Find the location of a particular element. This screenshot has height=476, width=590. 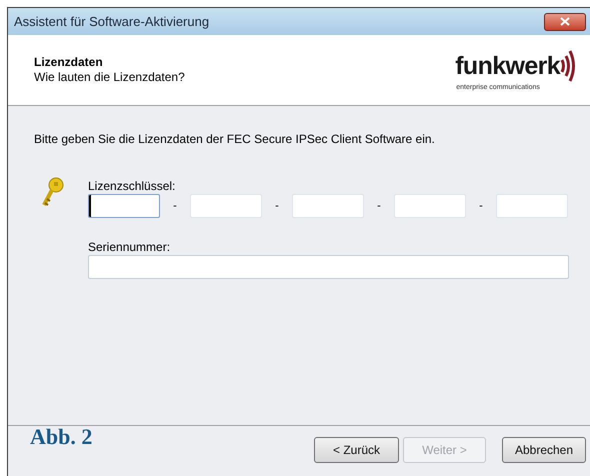

page-subtitle: Wie lauten die Lizenzdaten? is located at coordinates (109, 77).